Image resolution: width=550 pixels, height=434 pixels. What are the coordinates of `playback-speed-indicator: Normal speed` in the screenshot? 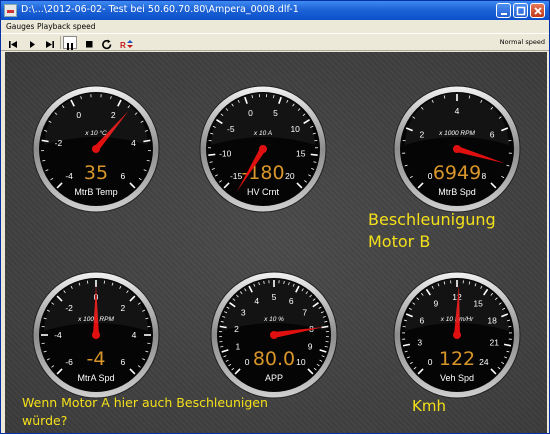 It's located at (522, 42).